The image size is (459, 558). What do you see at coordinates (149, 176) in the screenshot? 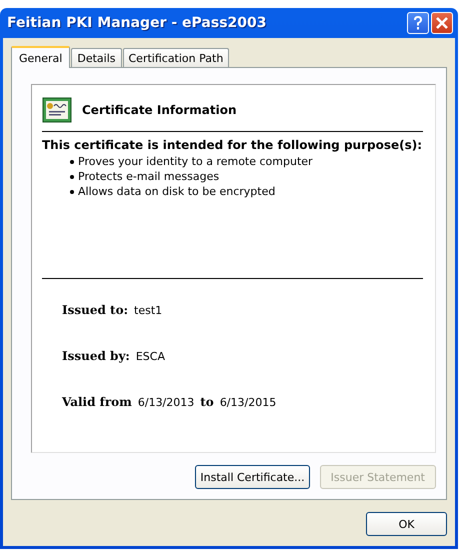
I see `purpose-item: Protects e-mail messages` at bounding box center [149, 176].